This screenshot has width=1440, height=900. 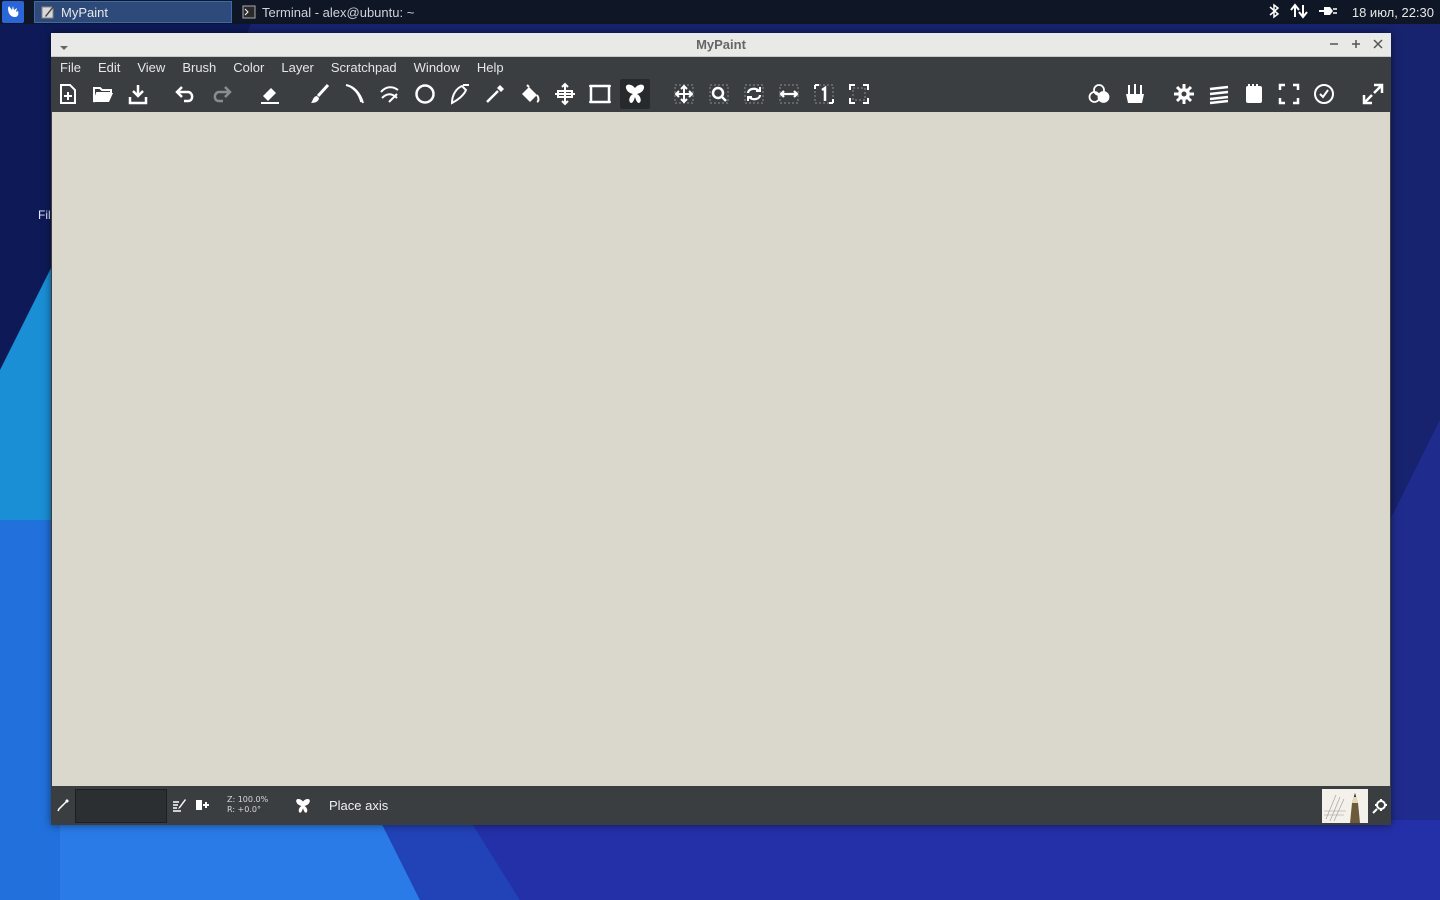 What do you see at coordinates (133, 12) in the screenshot?
I see `taskbar-item-mypaint: MyPaint` at bounding box center [133, 12].